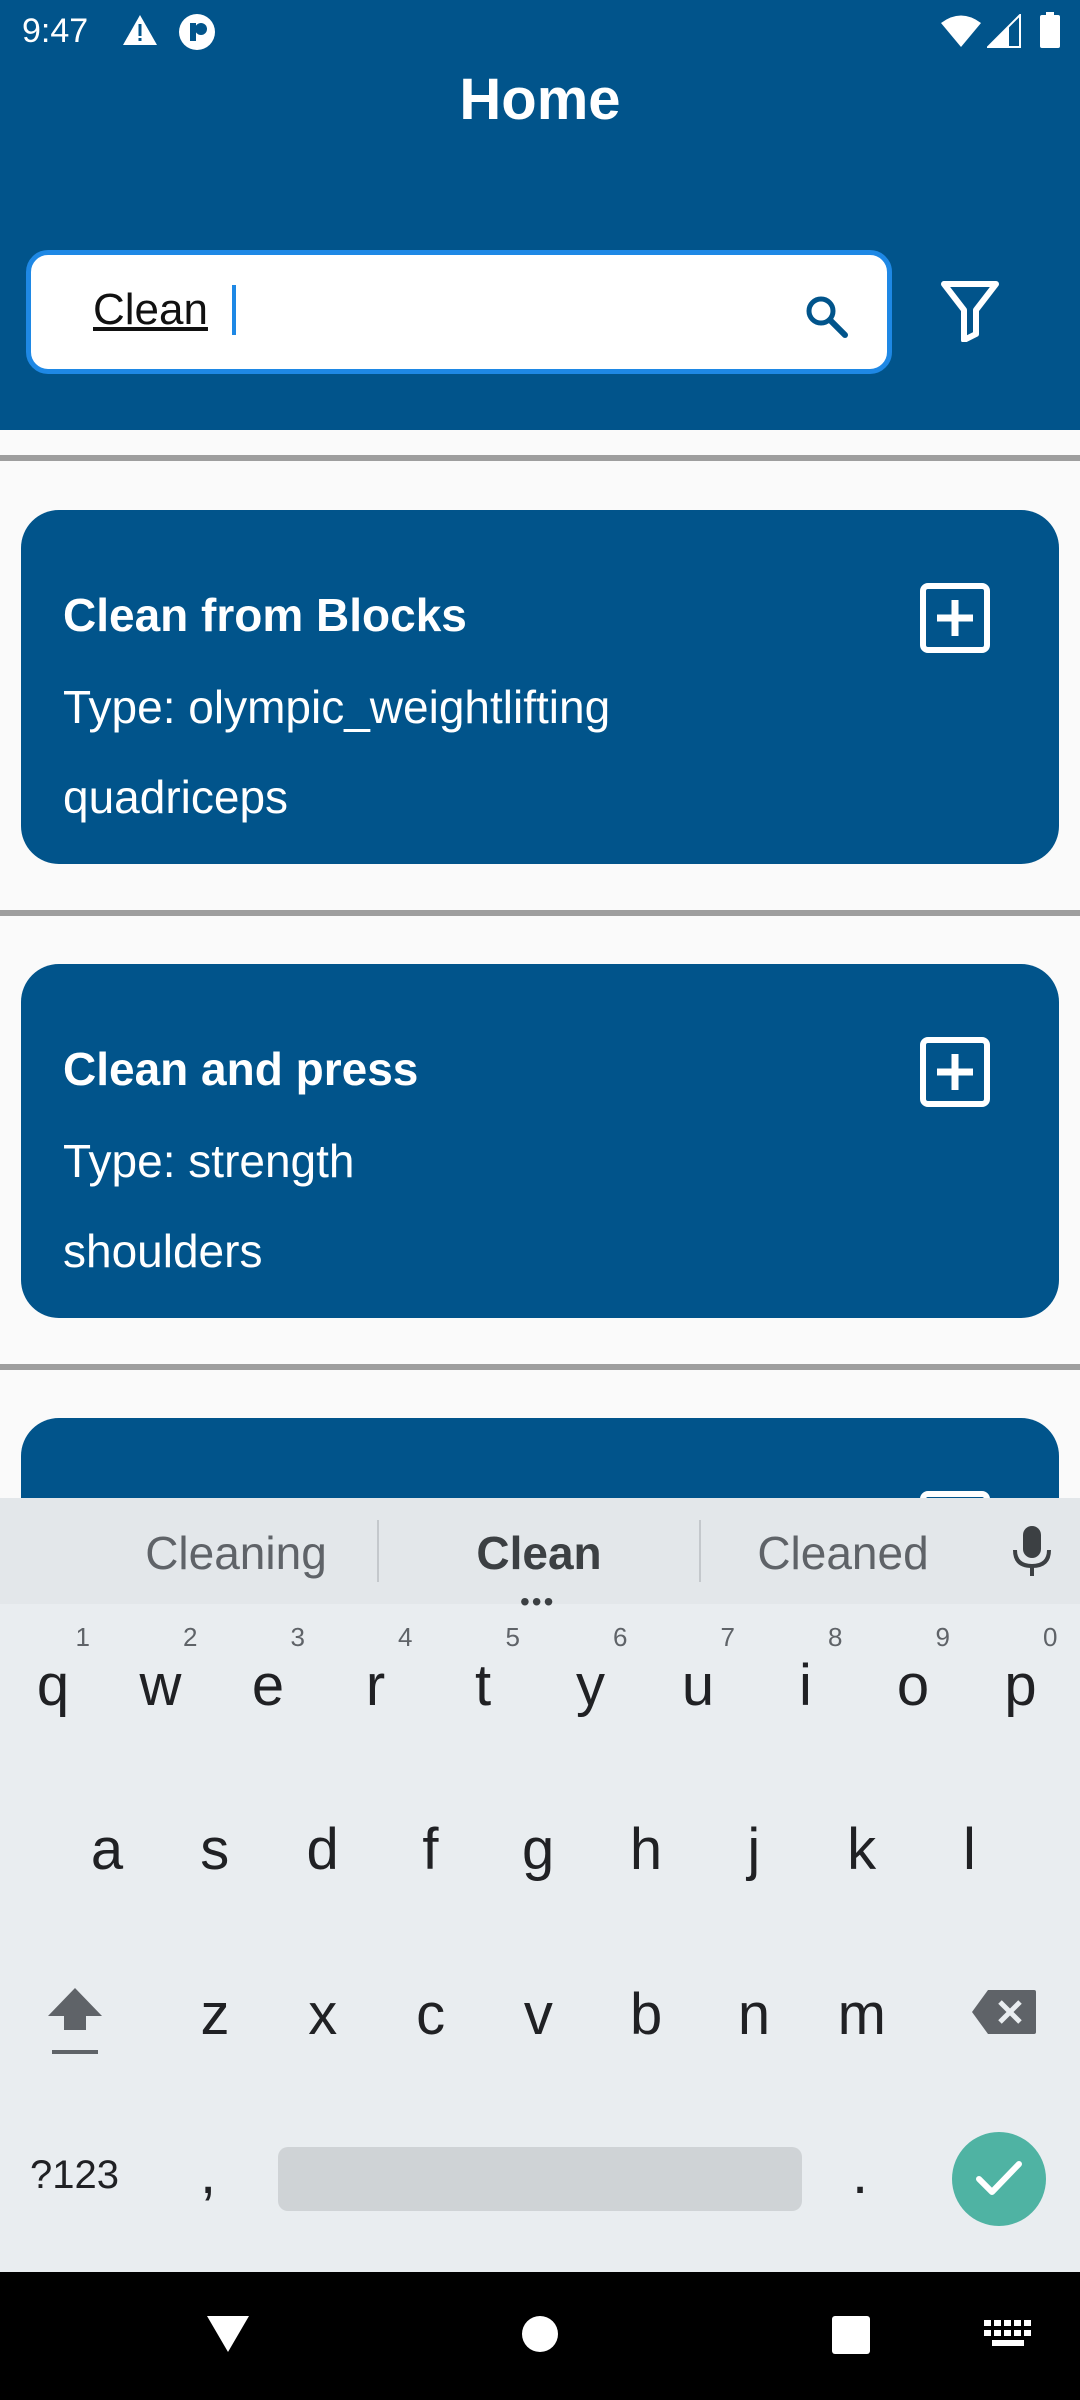 This screenshot has height=2400, width=1080. Describe the element at coordinates (53, 1673) in the screenshot. I see `key-q: 1q` at that location.